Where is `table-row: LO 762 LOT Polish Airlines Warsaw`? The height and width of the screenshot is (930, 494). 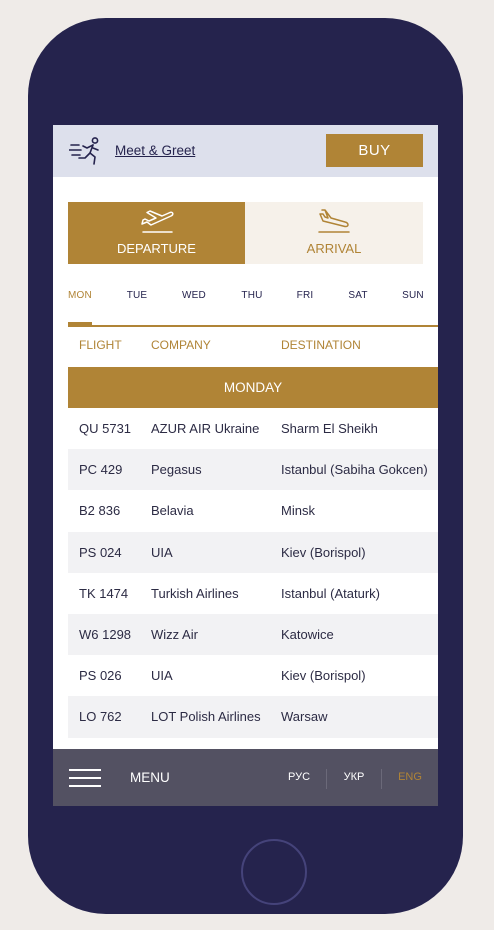
table-row: LO 762 LOT Polish Airlines Warsaw is located at coordinates (253, 717).